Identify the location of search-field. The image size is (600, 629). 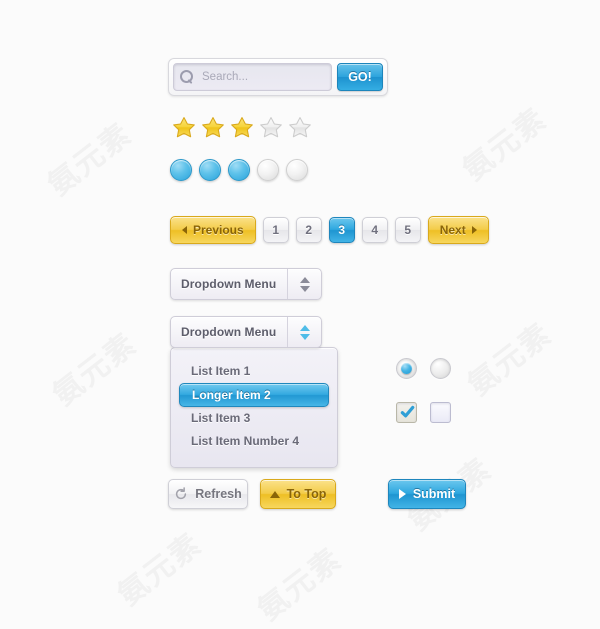
(252, 77).